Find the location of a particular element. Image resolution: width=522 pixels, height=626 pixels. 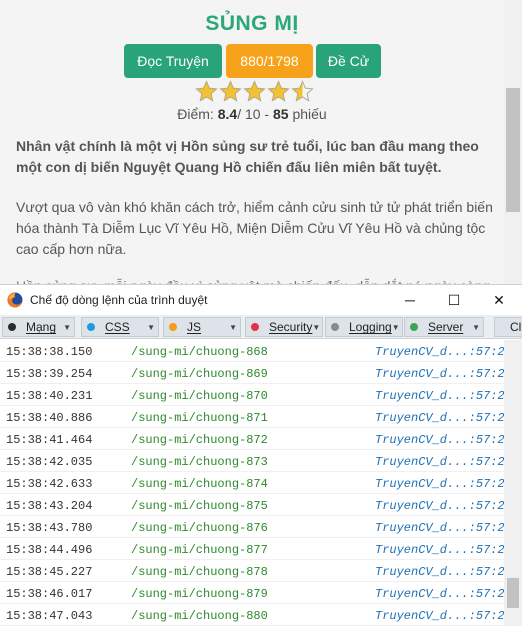

page-scrollbar is located at coordinates (513, 143).